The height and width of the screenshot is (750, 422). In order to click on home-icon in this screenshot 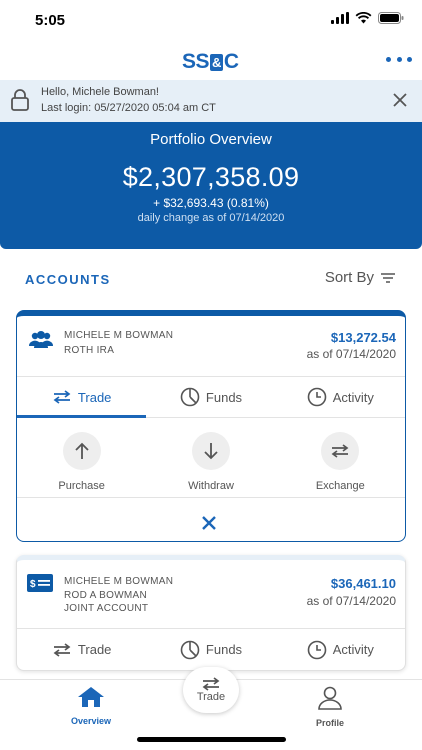, I will do `click(91, 697)`.